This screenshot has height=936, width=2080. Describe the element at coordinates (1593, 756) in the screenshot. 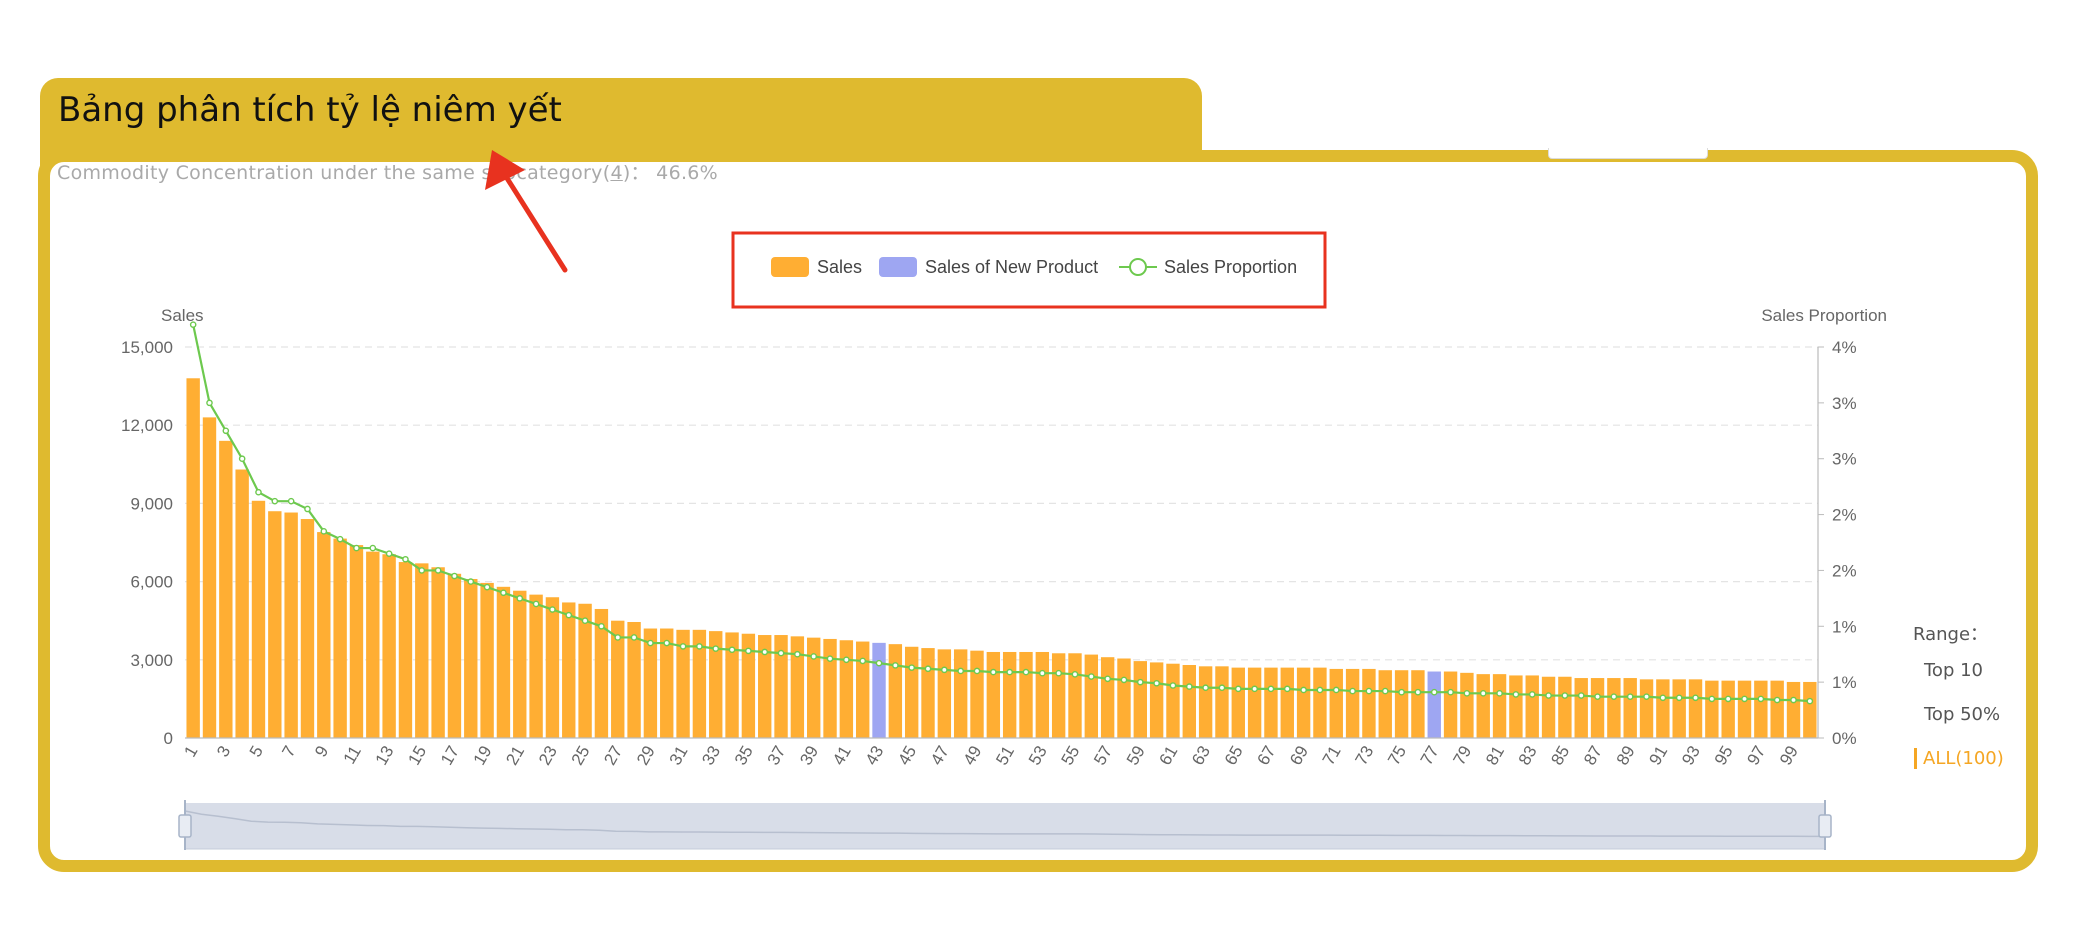

I see `x-tick-label: 87` at that location.